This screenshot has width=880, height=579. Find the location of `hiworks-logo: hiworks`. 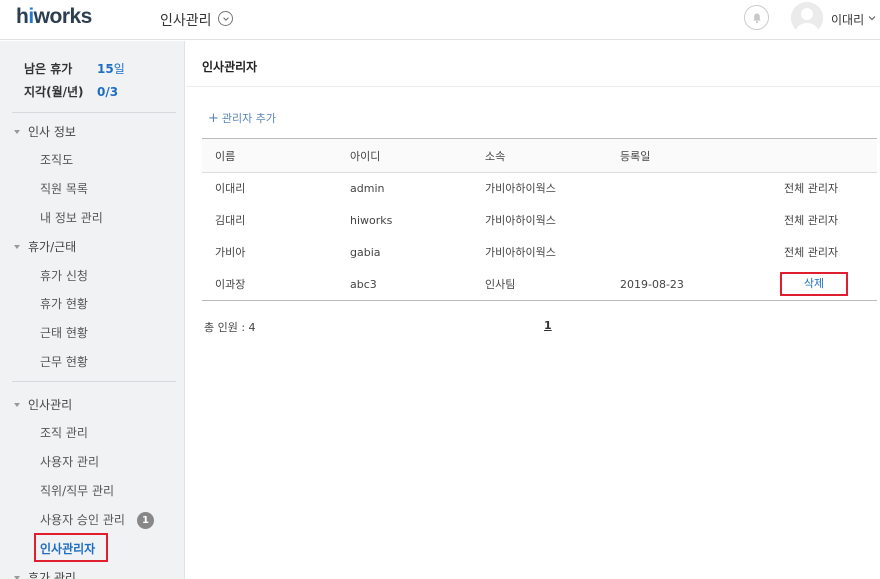

hiworks-logo: hiworks is located at coordinates (54, 17).